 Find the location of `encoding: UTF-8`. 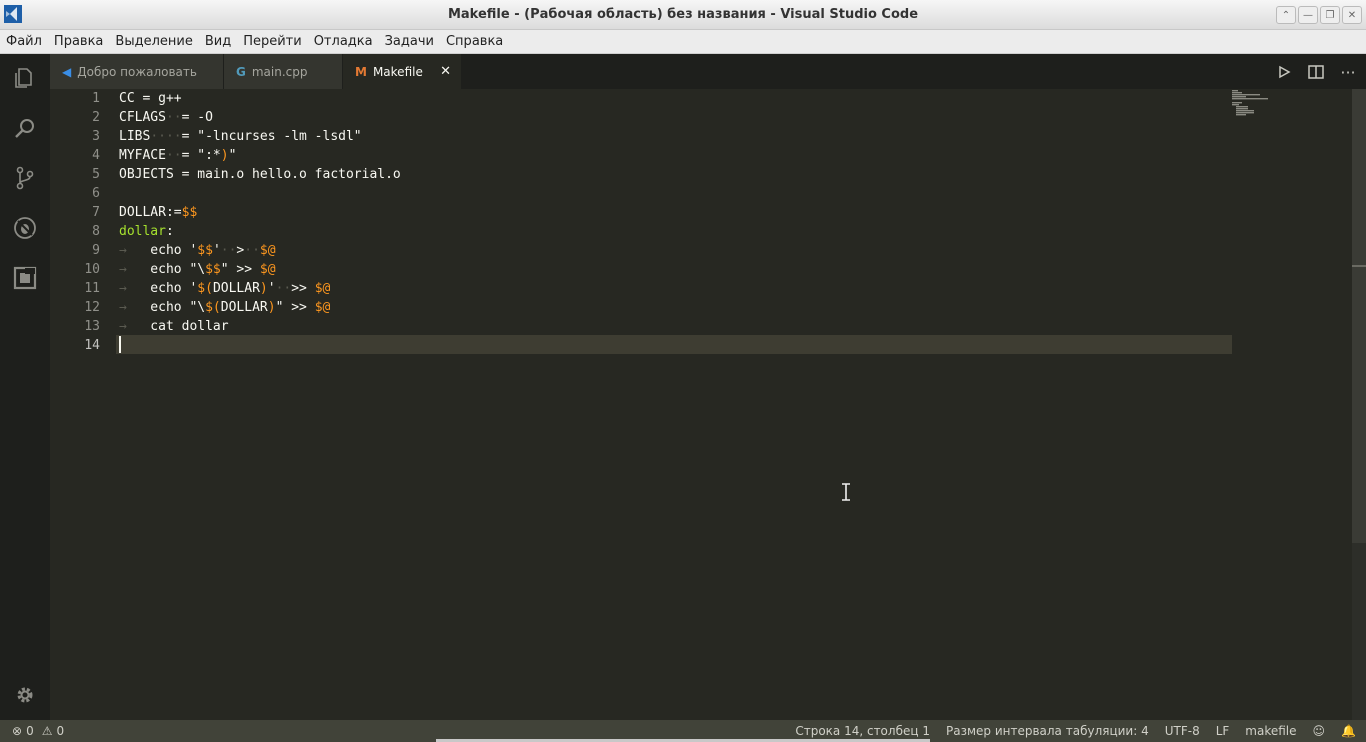

encoding: UTF-8 is located at coordinates (1182, 731).